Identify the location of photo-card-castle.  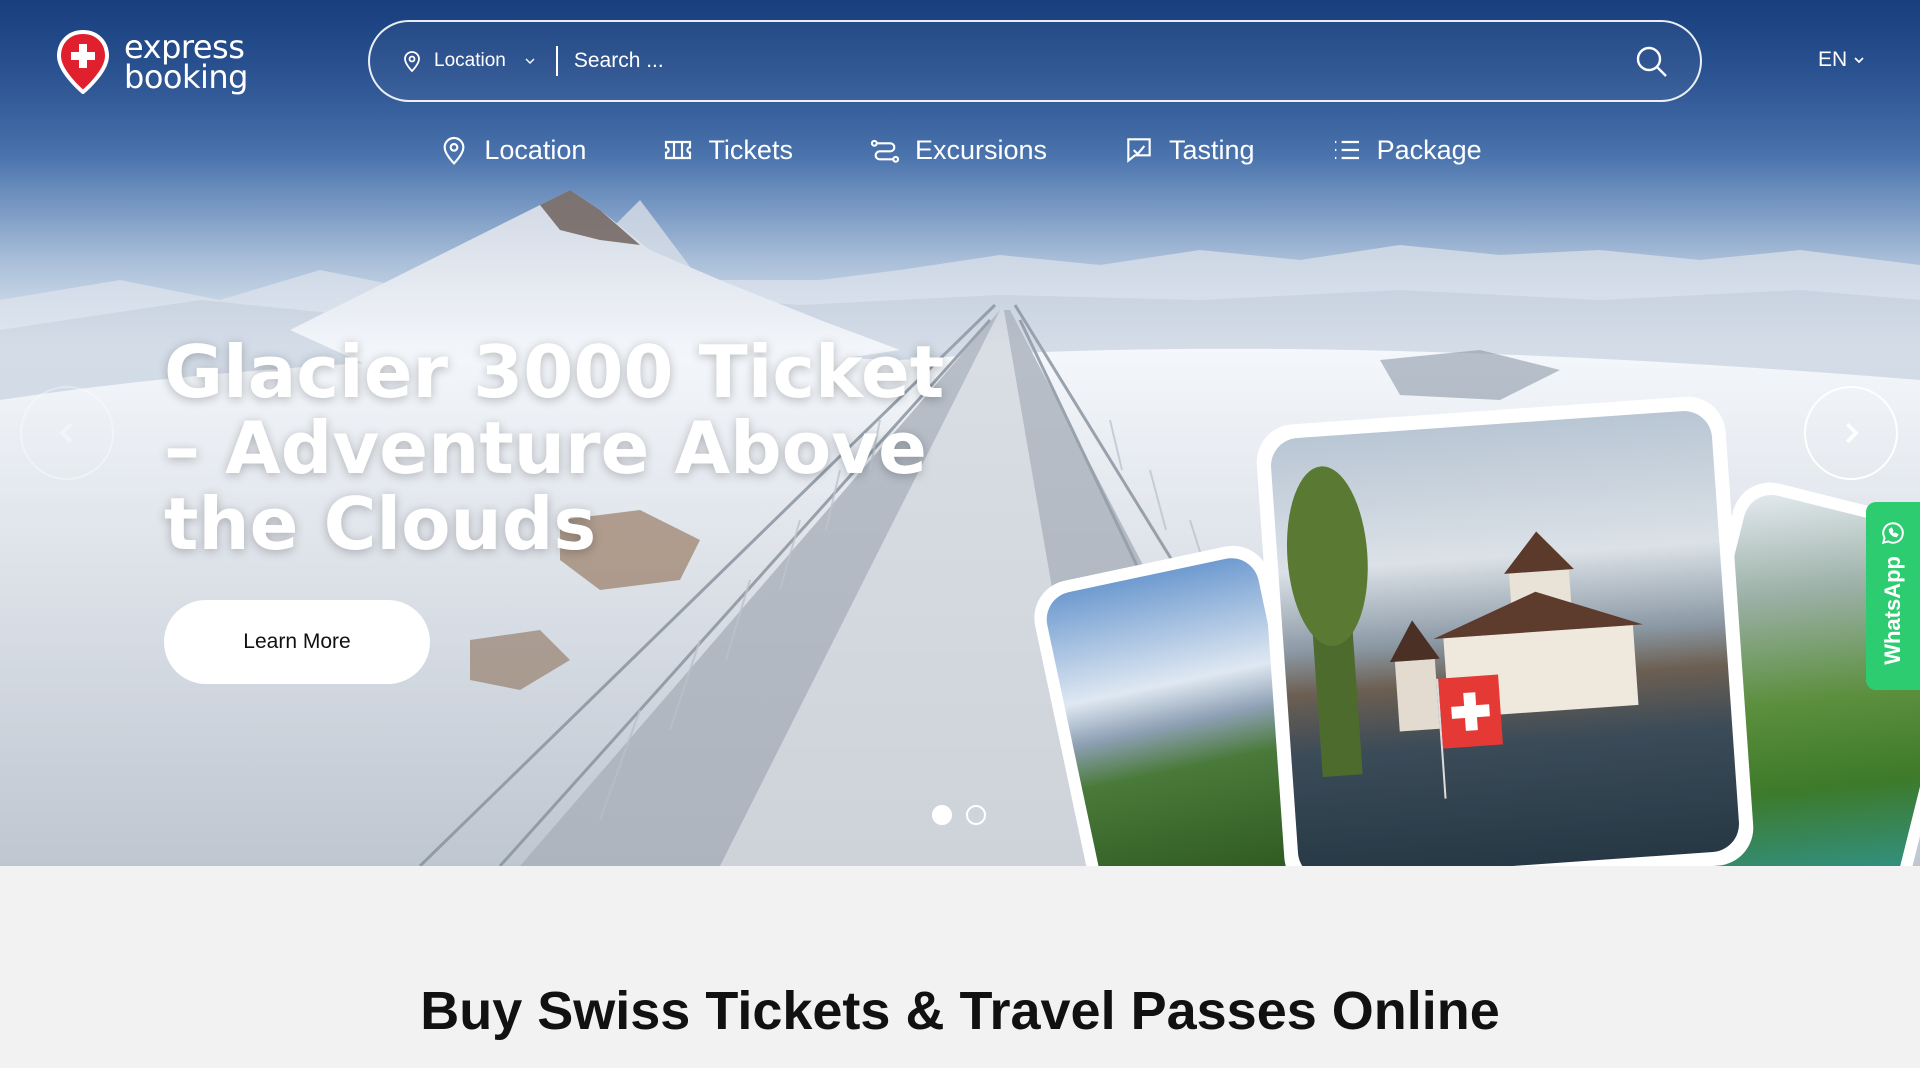
(1505, 630).